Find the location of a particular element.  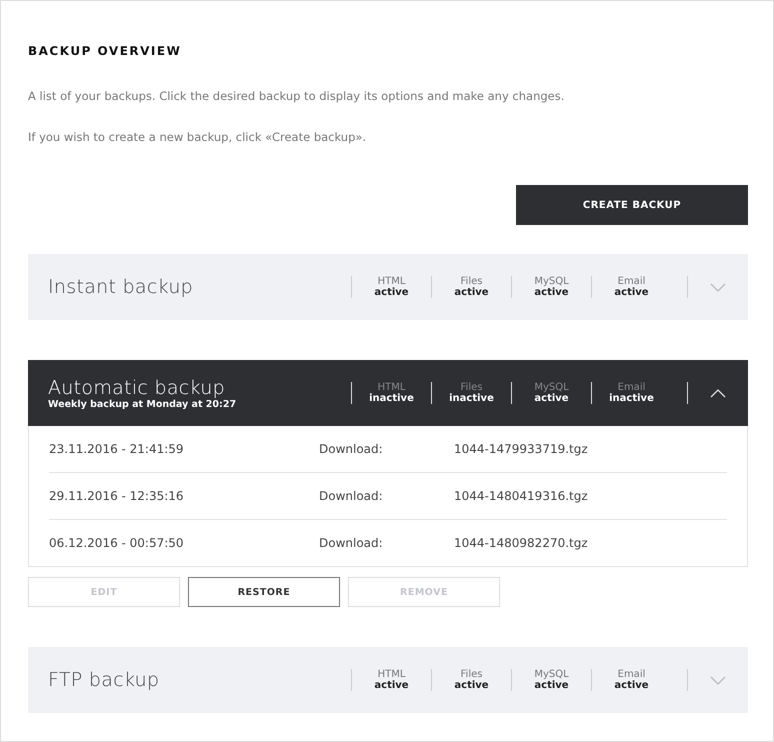

create-backup-button: CREATE BACKUP is located at coordinates (632, 205).